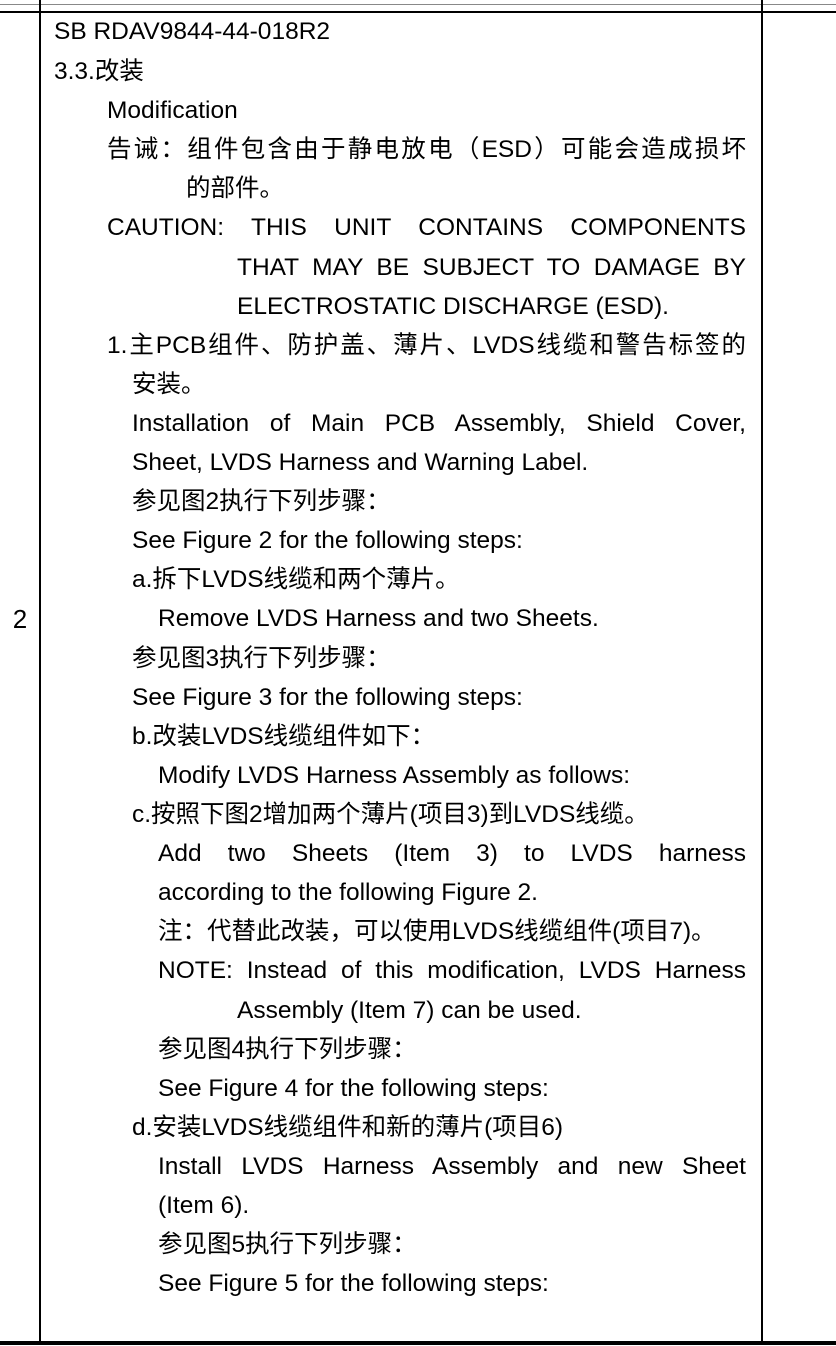  I want to click on sb-number: SB RDAV9844-44-018R2, so click(192, 31).